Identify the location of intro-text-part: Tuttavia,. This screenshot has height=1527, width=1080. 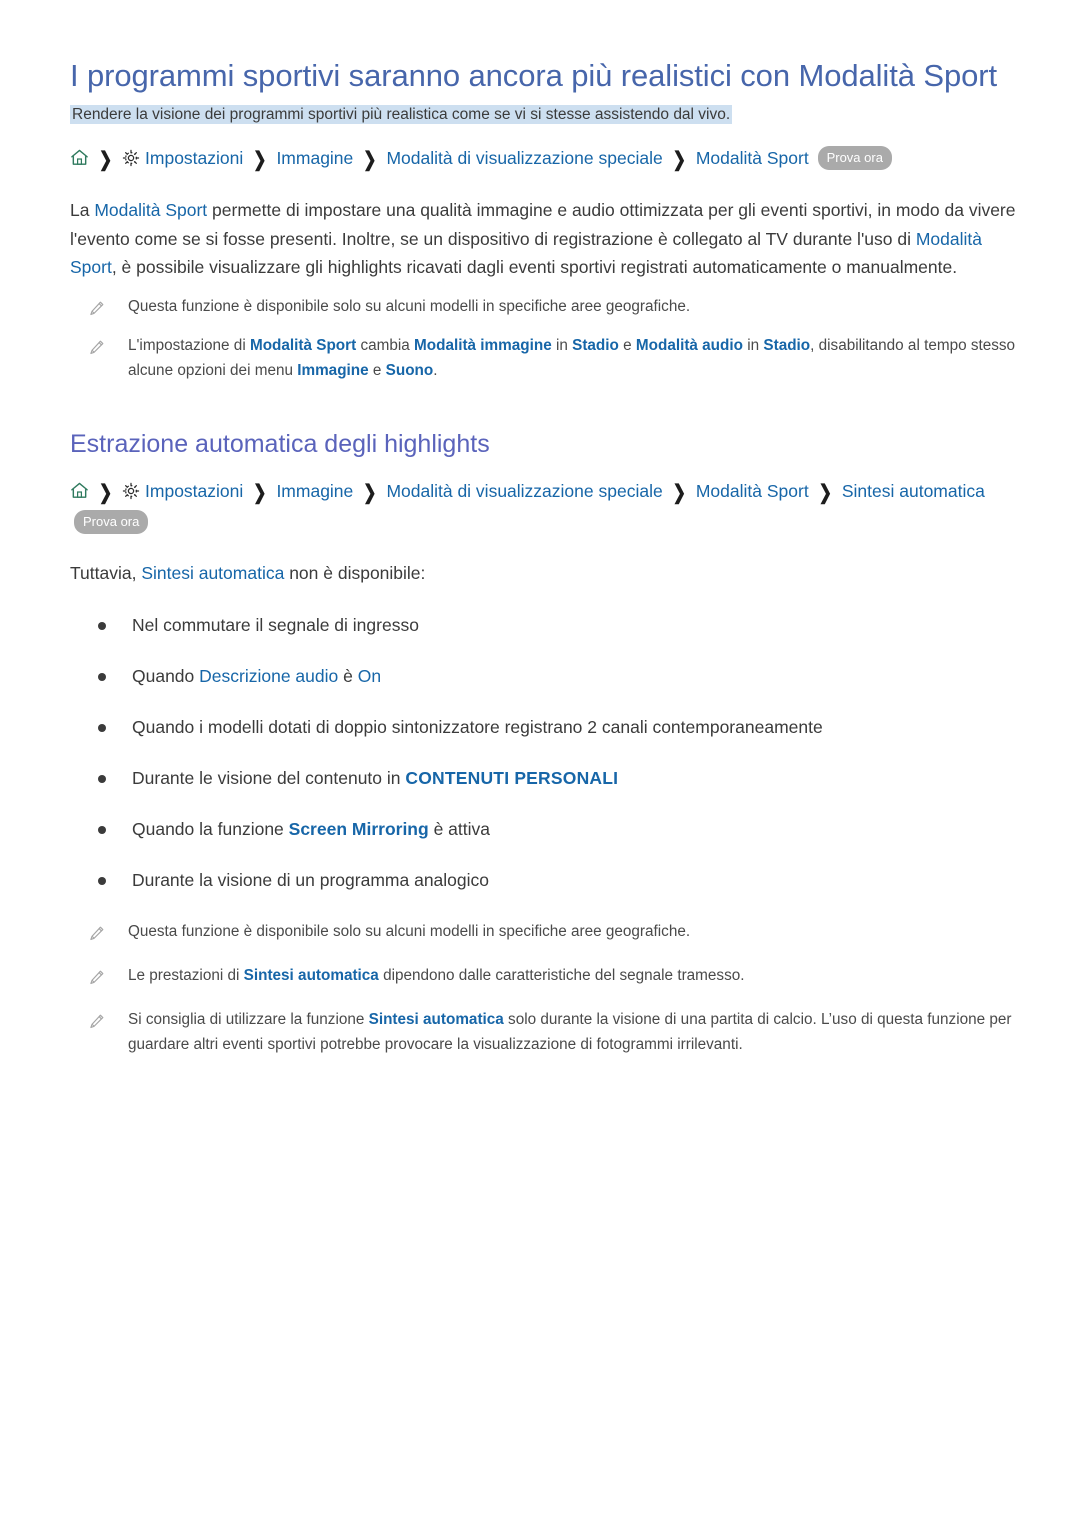
(106, 573).